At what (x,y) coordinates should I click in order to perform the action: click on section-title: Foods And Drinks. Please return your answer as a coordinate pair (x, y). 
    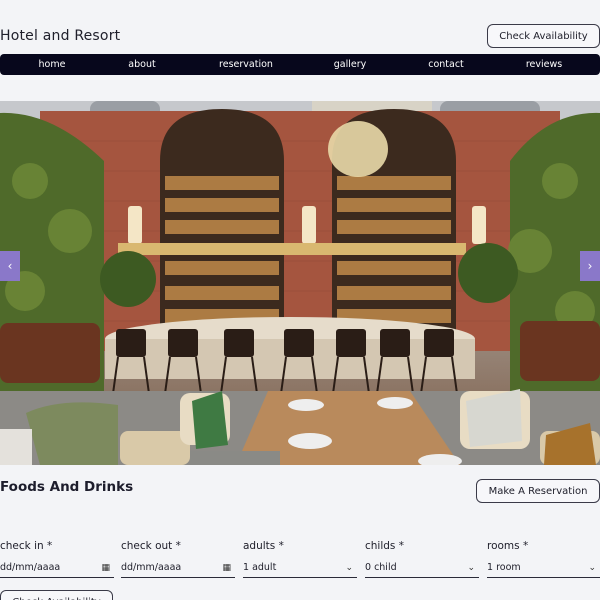
    Looking at the image, I should click on (67, 487).